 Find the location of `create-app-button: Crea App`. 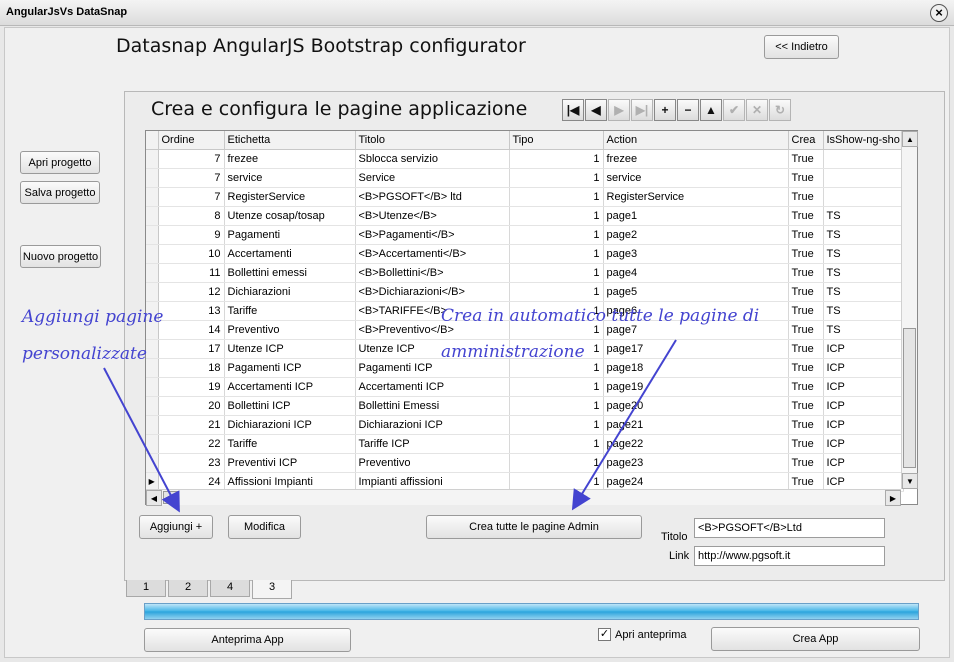

create-app-button: Crea App is located at coordinates (815, 639).